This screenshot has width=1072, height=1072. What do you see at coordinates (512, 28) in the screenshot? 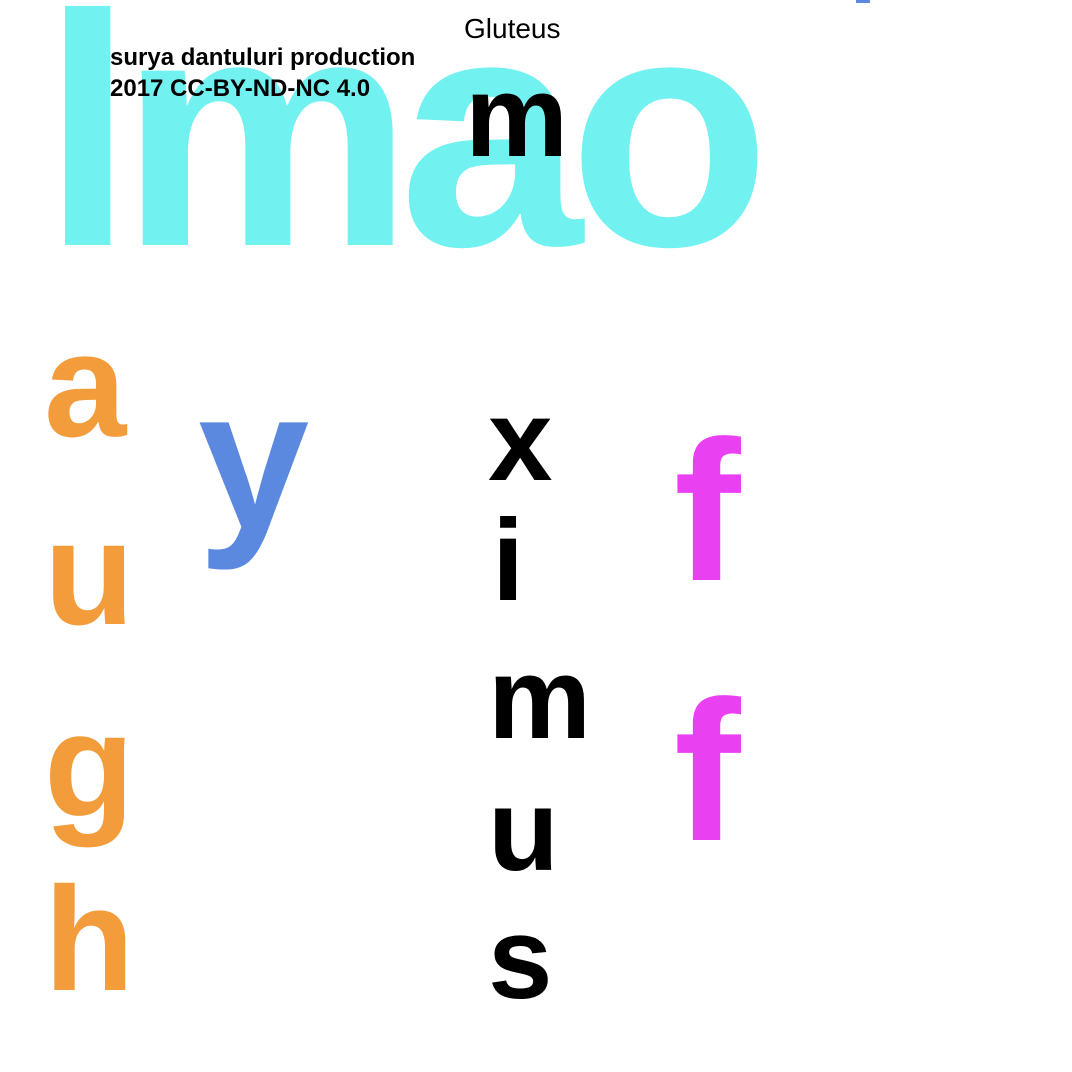
I see `gluteus-label: Gluteus` at bounding box center [512, 28].